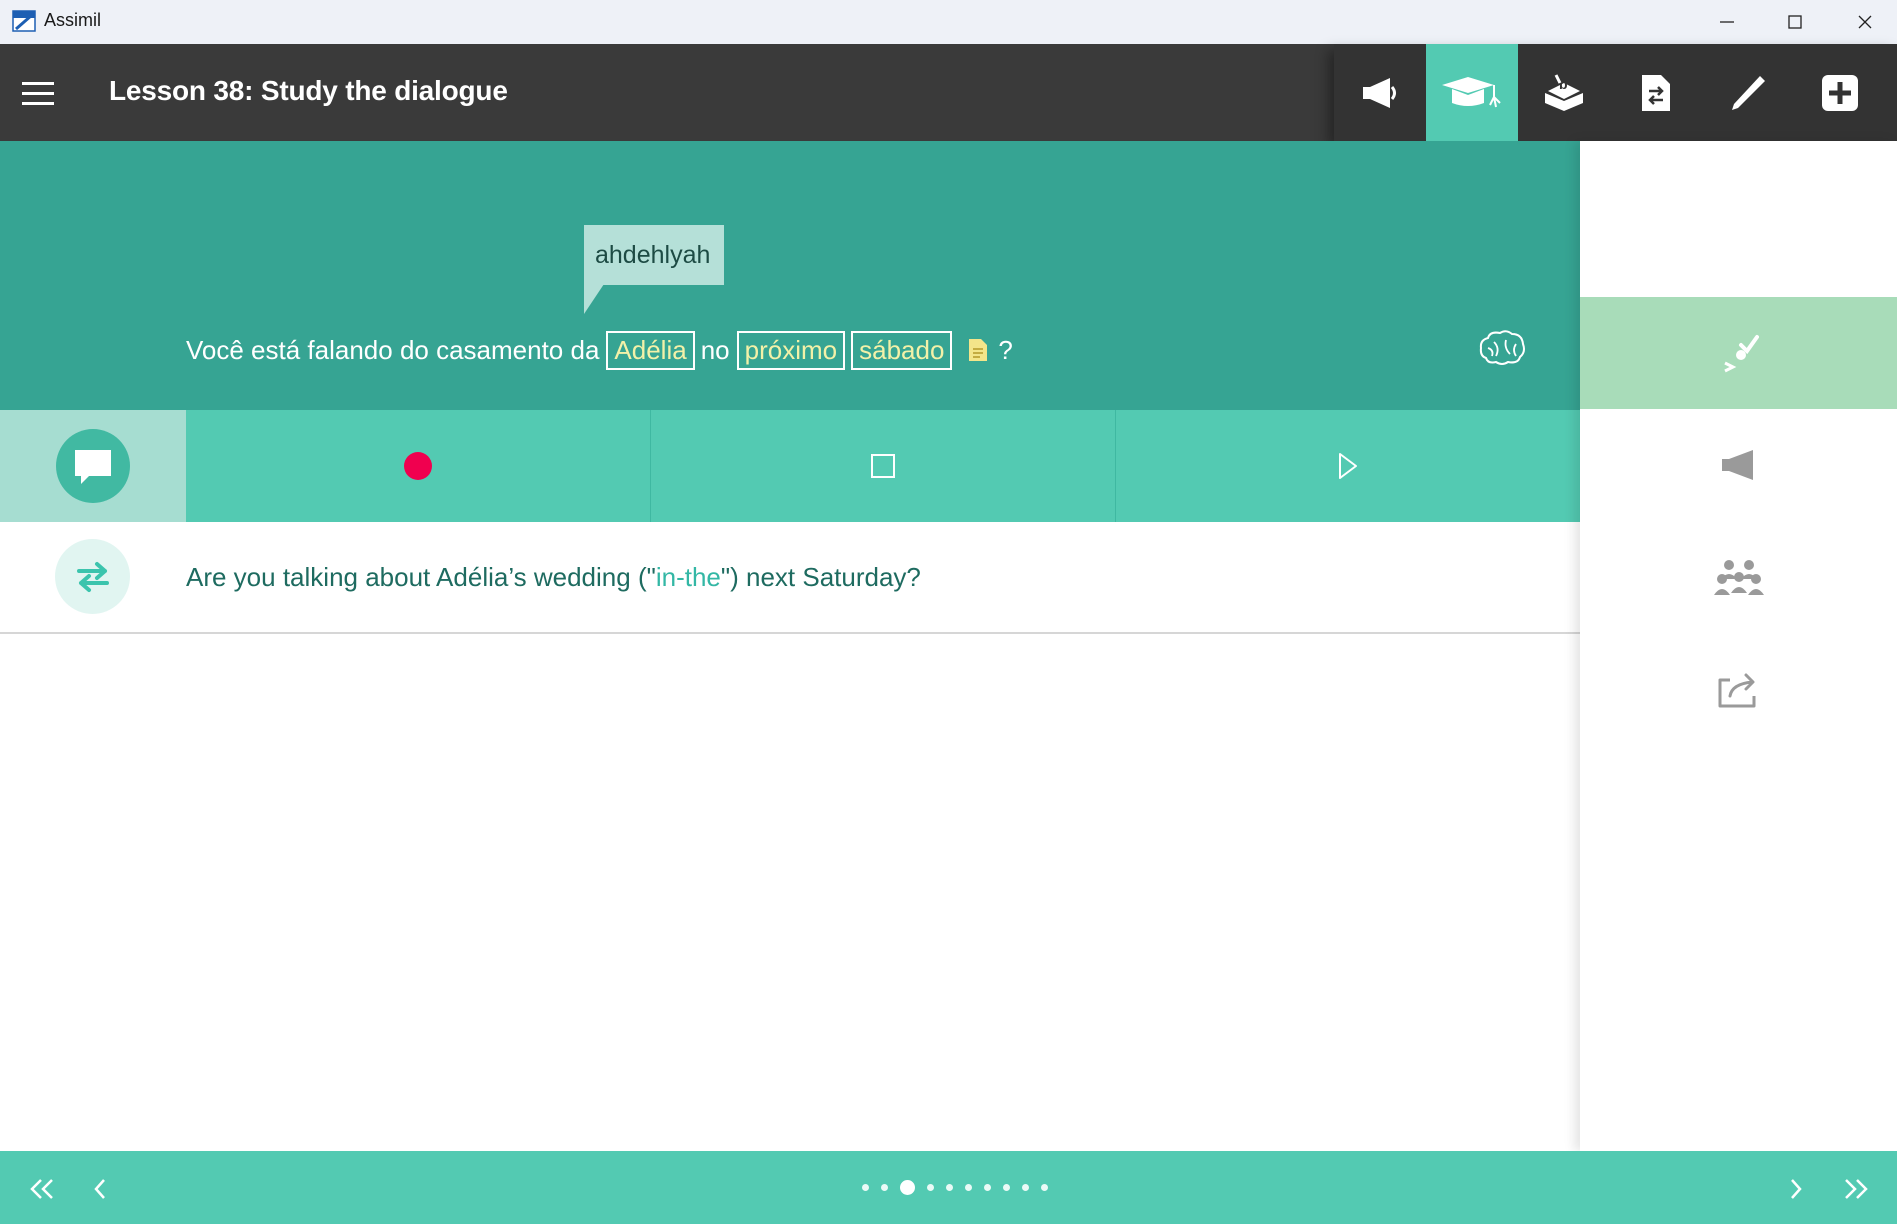 The image size is (1897, 1224). I want to click on play-button, so click(1348, 466).